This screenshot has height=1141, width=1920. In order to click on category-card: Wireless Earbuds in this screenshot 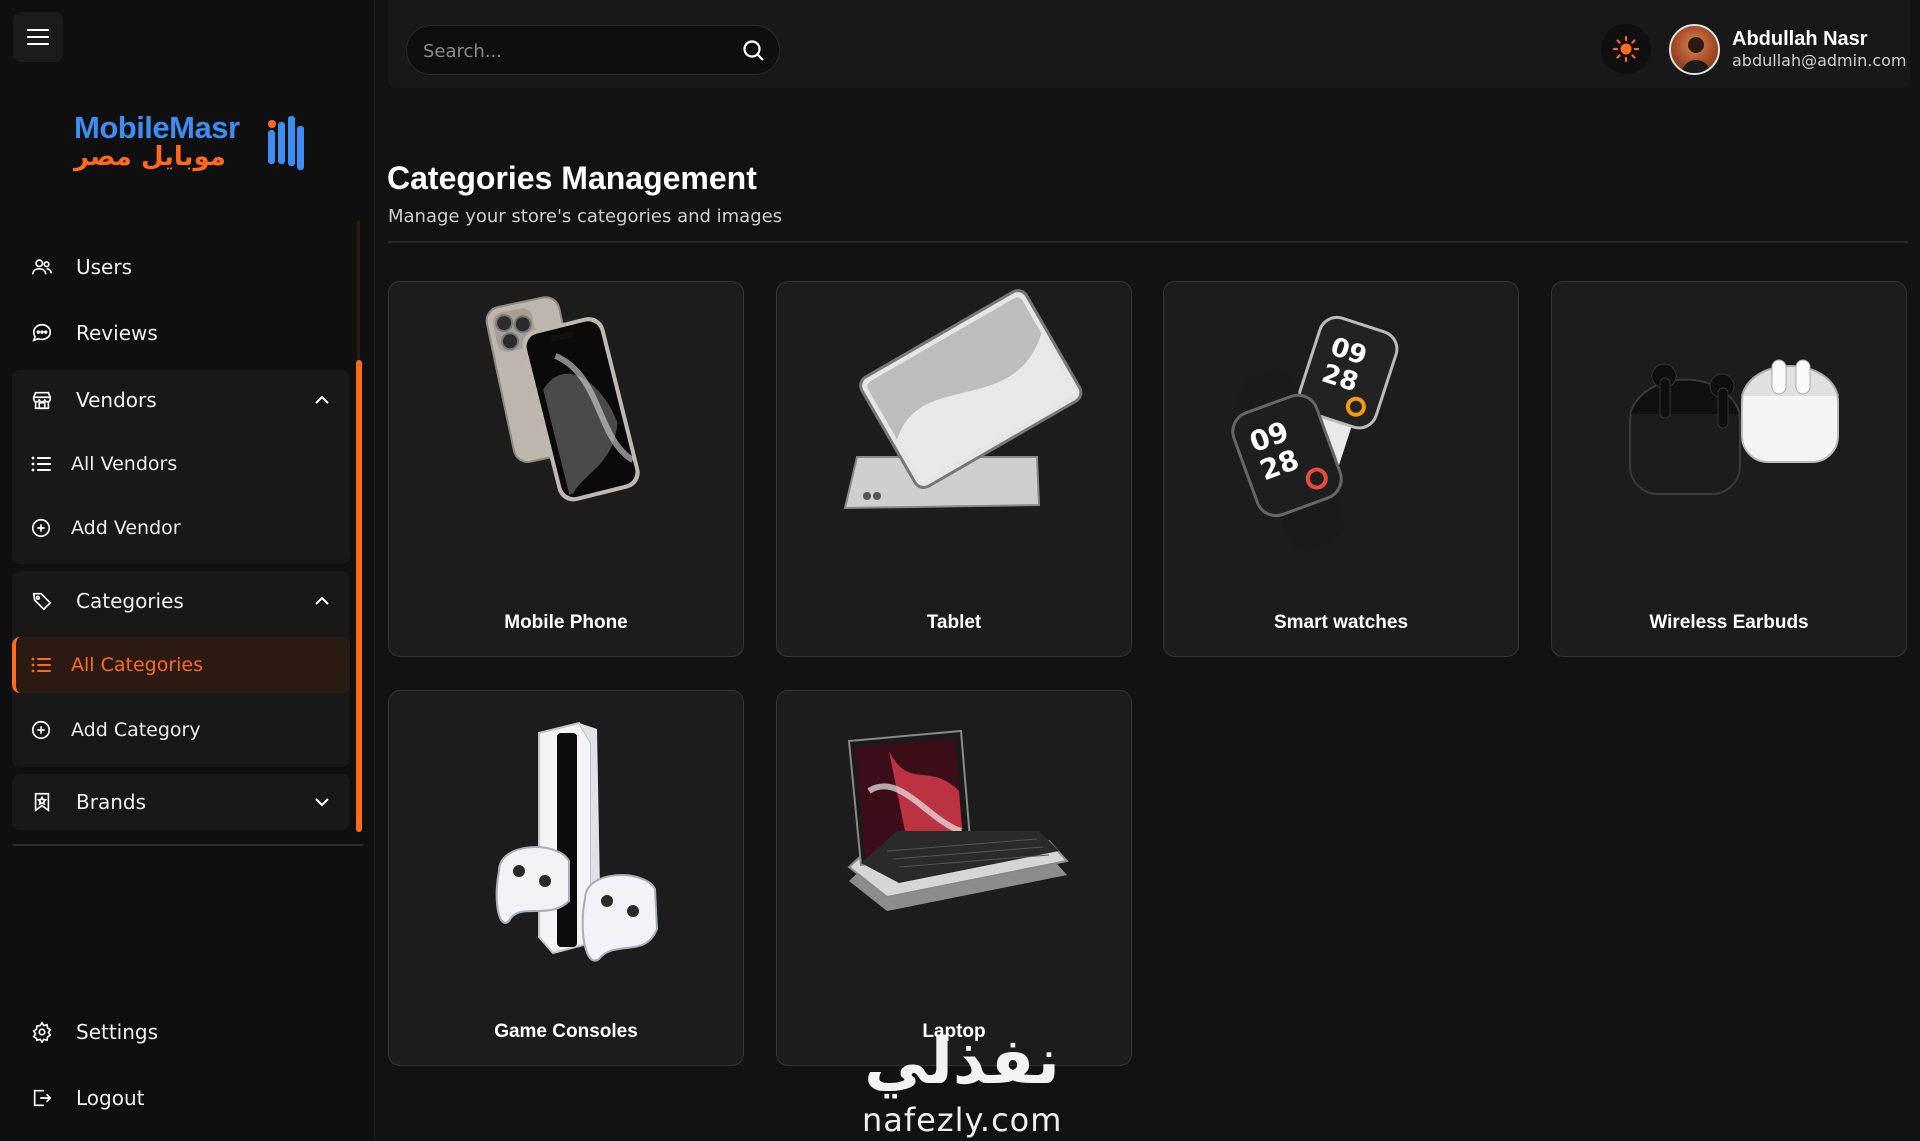, I will do `click(1729, 469)`.